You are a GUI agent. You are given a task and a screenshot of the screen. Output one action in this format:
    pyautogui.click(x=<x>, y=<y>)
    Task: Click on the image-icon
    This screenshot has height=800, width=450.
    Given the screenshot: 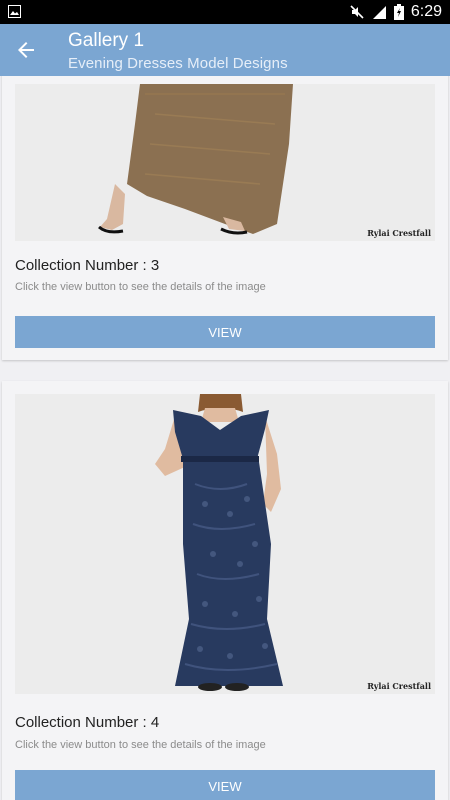 What is the action you would take?
    pyautogui.click(x=14, y=11)
    